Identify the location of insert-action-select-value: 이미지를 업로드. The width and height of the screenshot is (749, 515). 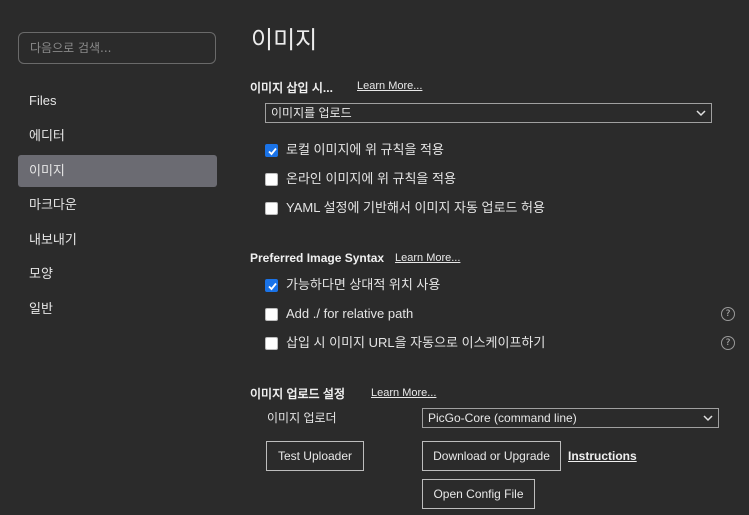
(311, 113).